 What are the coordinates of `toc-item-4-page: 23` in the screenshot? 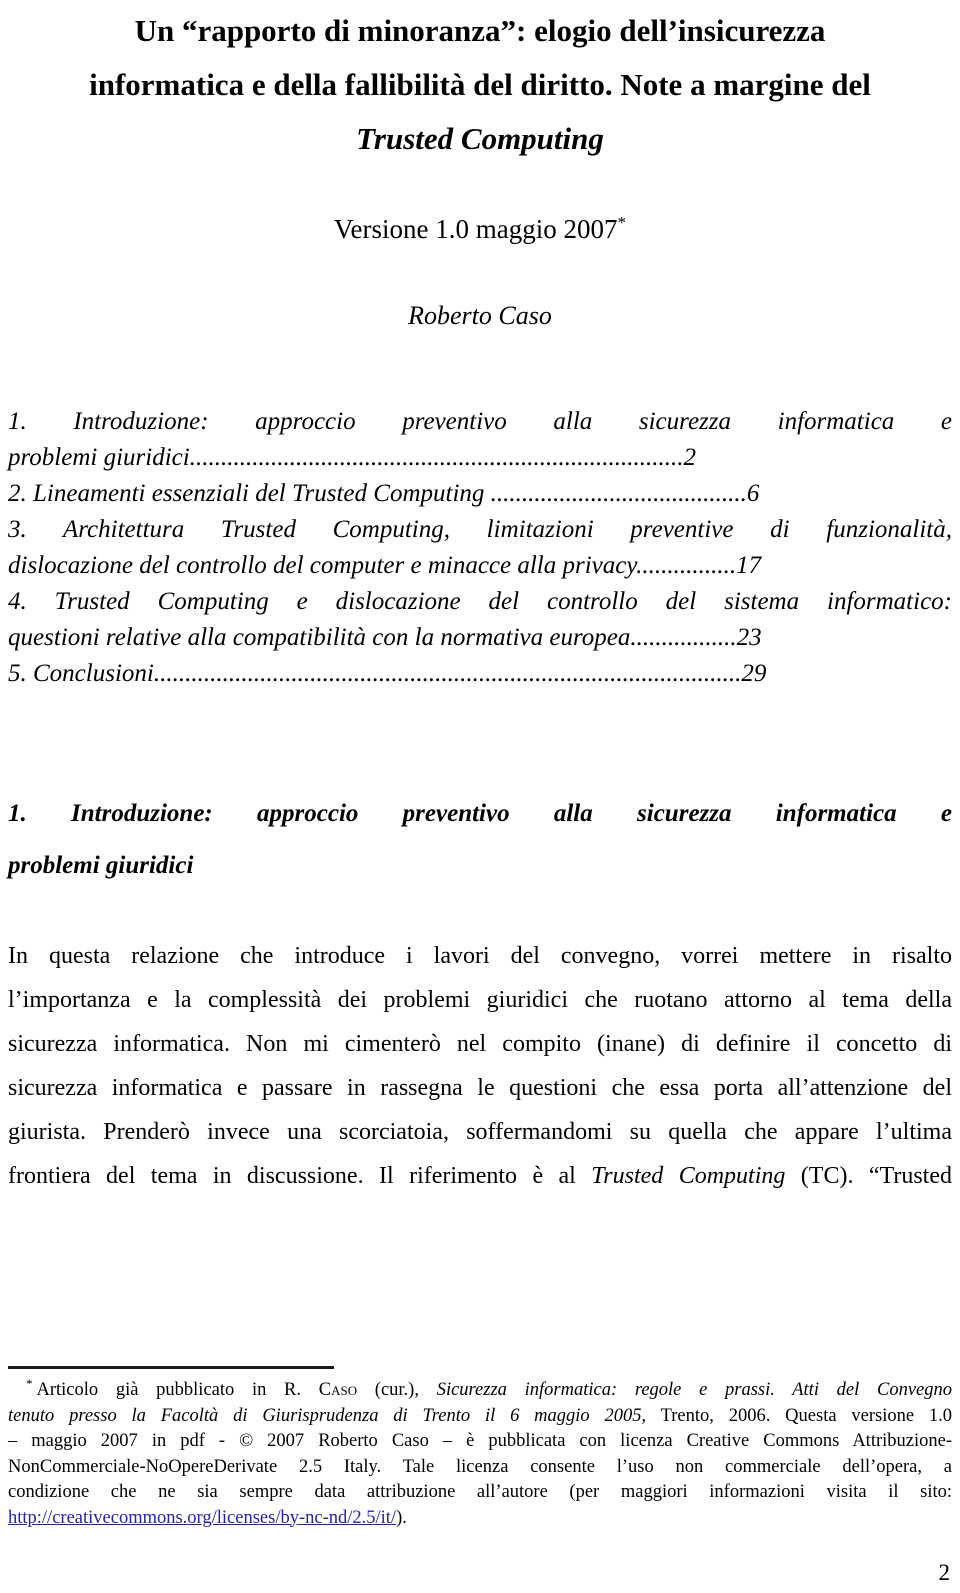 It's located at (749, 637).